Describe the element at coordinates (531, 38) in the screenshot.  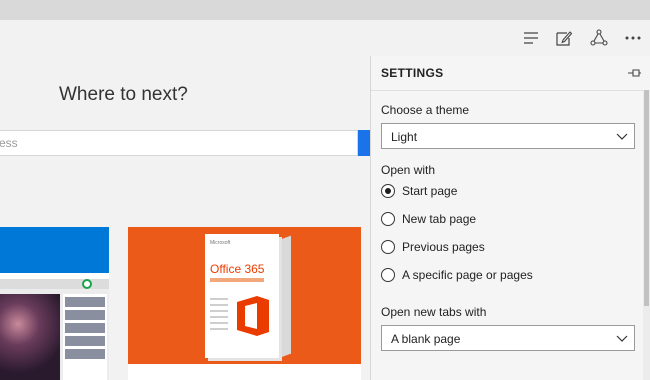
I see `hub-icon` at that location.